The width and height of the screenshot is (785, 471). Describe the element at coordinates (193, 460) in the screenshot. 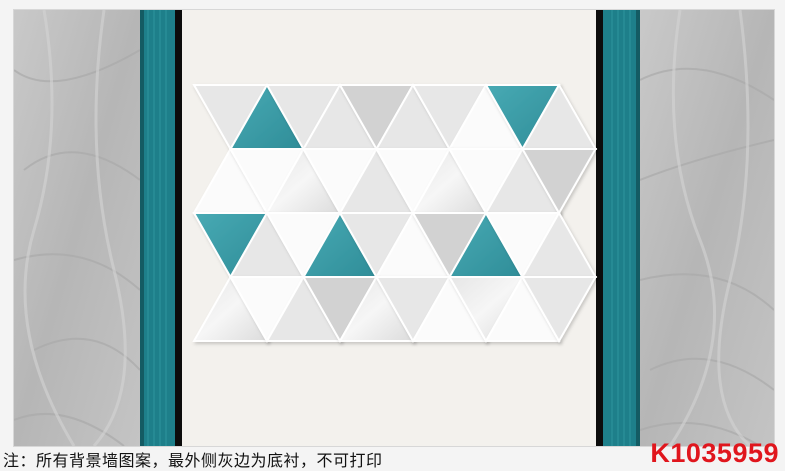

I see `print-note: 注：所有背景墙图案，最外侧灰边为底衬，不可打印` at that location.